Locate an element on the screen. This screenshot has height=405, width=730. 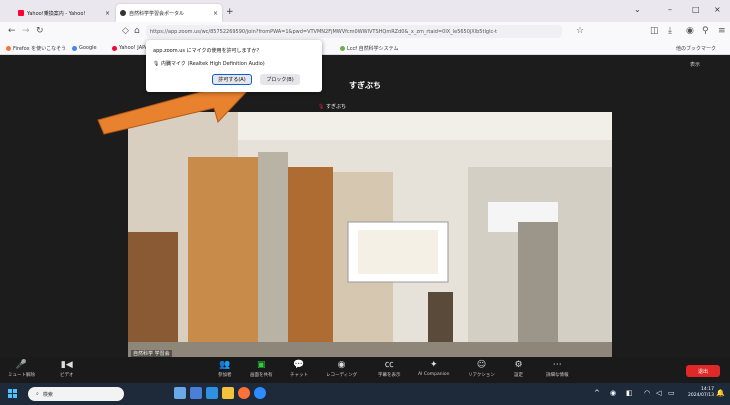
mic-icon: 🎤 is located at coordinates (21, 365).